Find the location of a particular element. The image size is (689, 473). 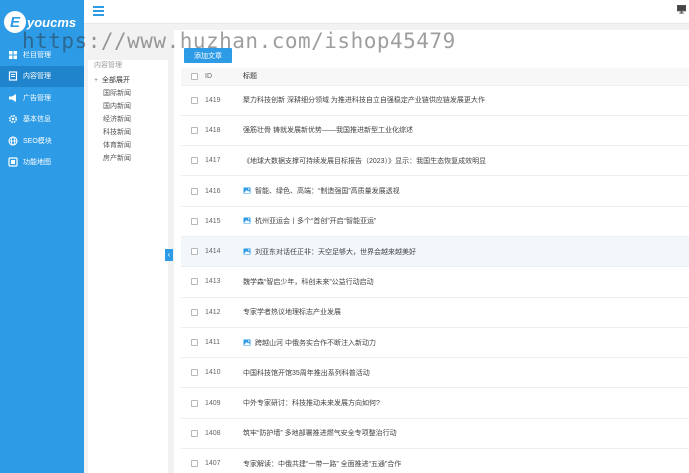

sidebar-item-label: 广告管理 is located at coordinates (37, 98).